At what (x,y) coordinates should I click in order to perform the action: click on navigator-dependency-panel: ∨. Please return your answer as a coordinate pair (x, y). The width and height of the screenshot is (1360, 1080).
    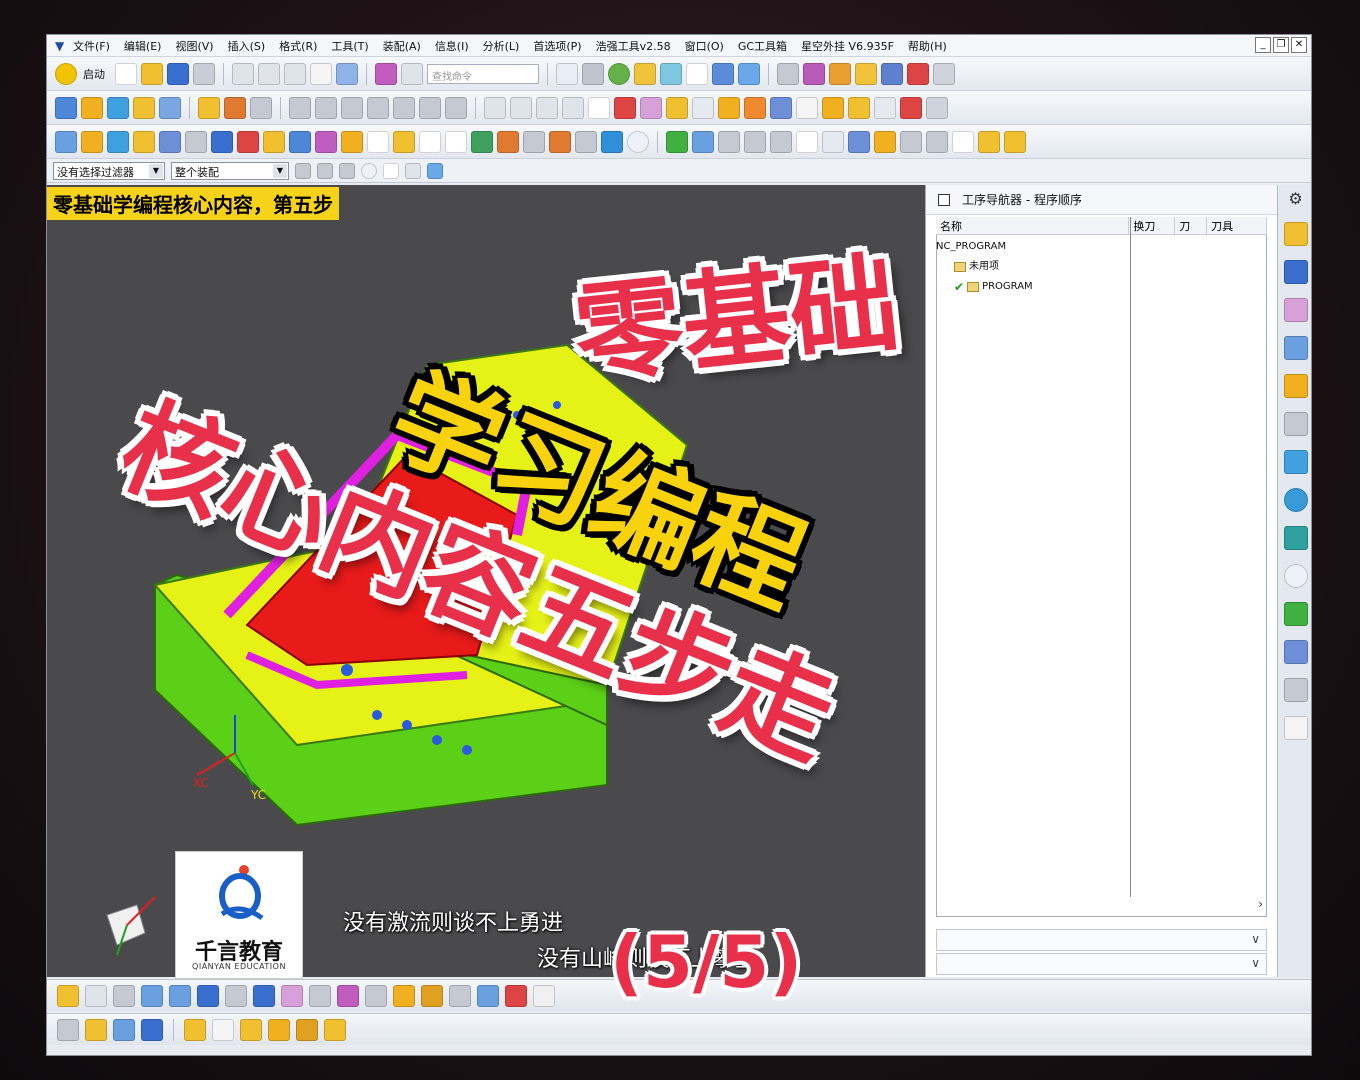
    Looking at the image, I should click on (1101, 964).